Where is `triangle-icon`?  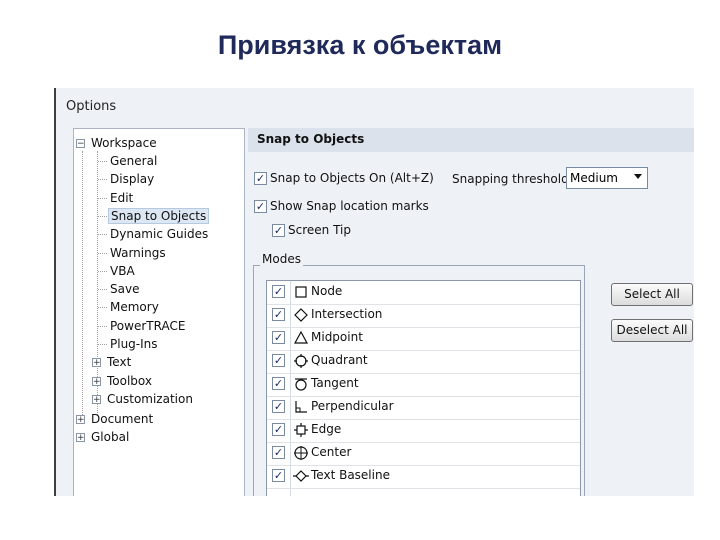 triangle-icon is located at coordinates (301, 338).